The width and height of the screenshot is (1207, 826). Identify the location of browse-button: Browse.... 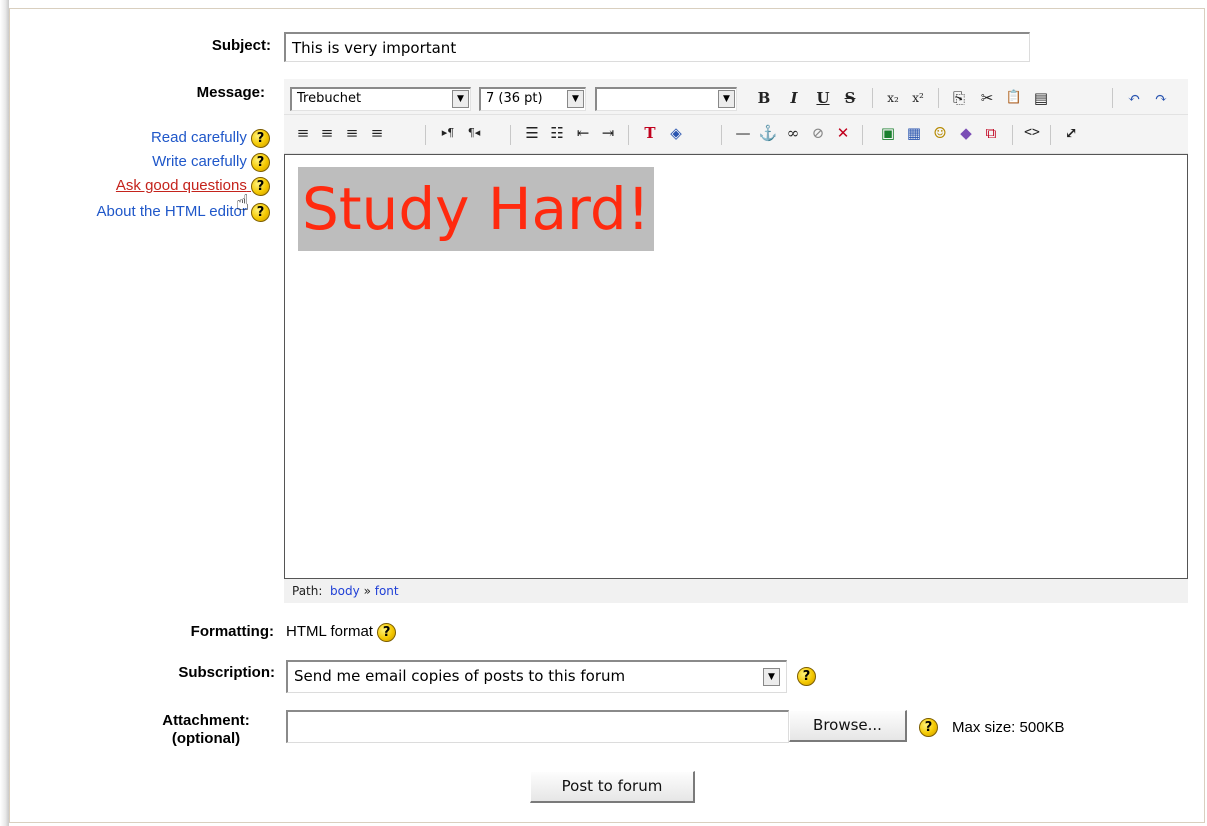
(848, 726).